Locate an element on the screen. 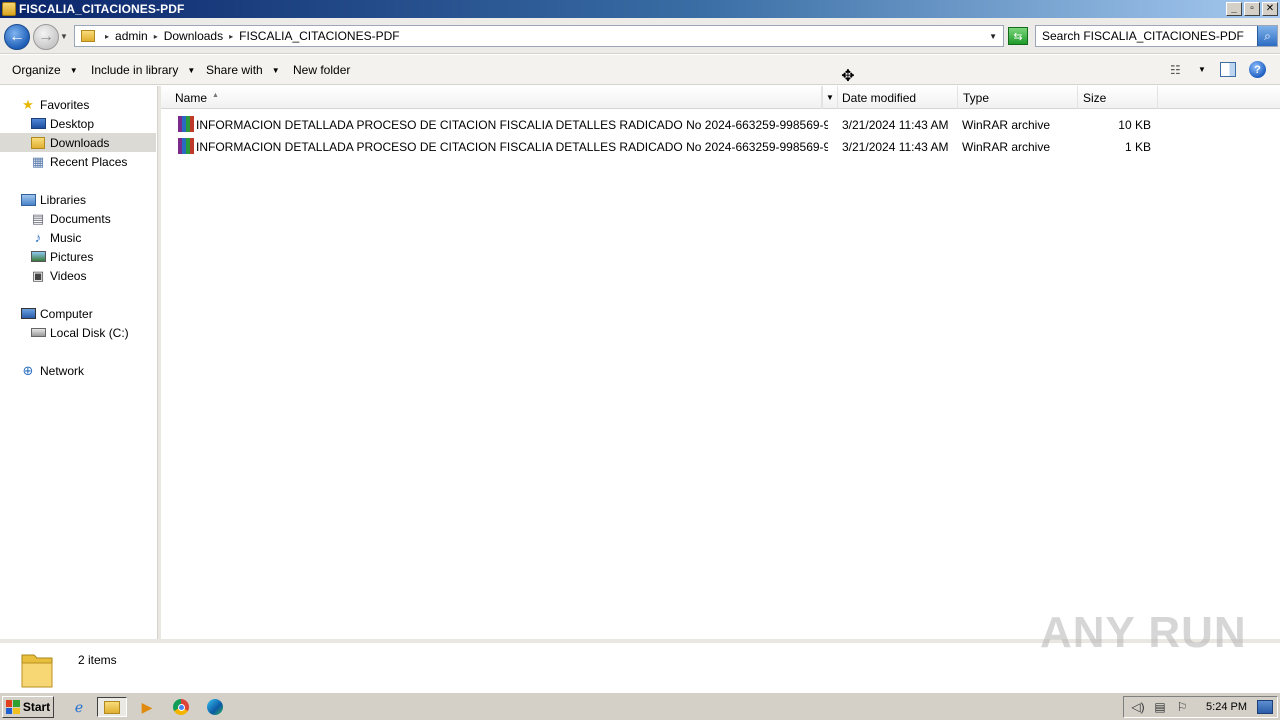  file-explorer-taskbar-button is located at coordinates (112, 707).